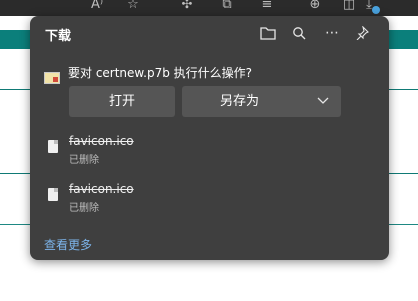  I want to click on read-aloud-icon: A⁾, so click(97, 7).